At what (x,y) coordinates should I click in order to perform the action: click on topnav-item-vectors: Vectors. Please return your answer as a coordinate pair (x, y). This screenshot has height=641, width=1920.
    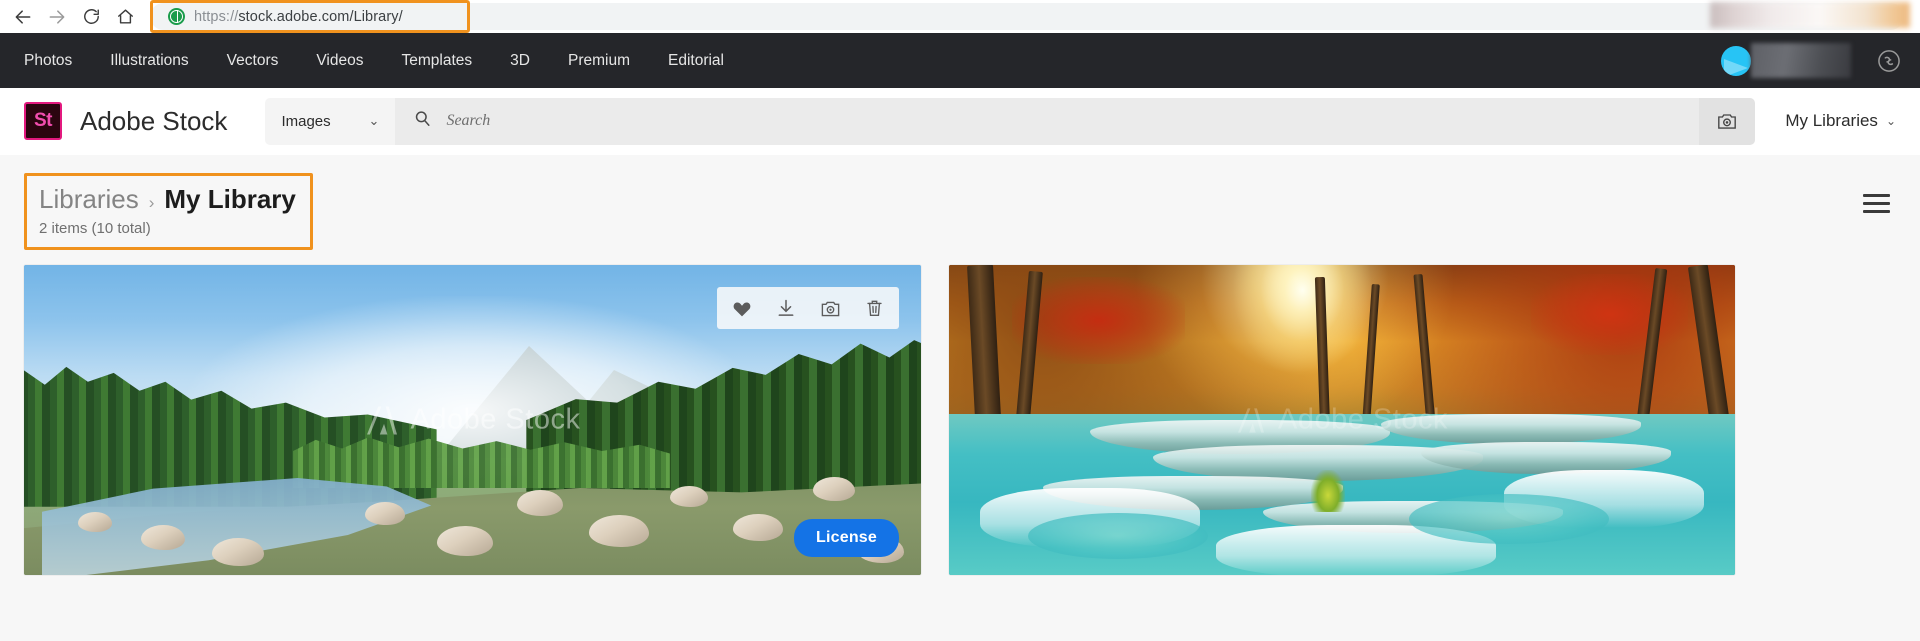
    Looking at the image, I should click on (253, 60).